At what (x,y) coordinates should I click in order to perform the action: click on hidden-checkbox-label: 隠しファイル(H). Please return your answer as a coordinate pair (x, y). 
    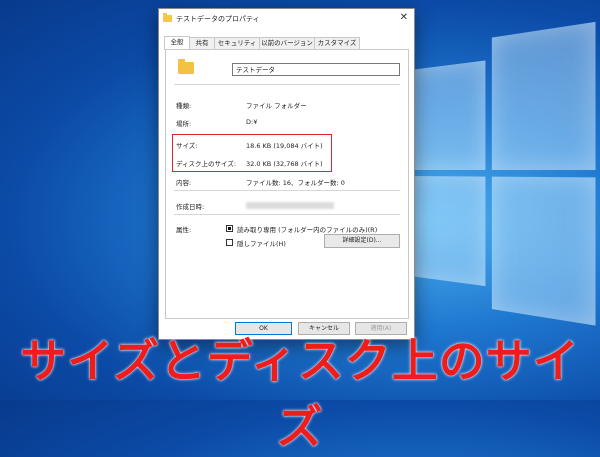
    Looking at the image, I should click on (261, 243).